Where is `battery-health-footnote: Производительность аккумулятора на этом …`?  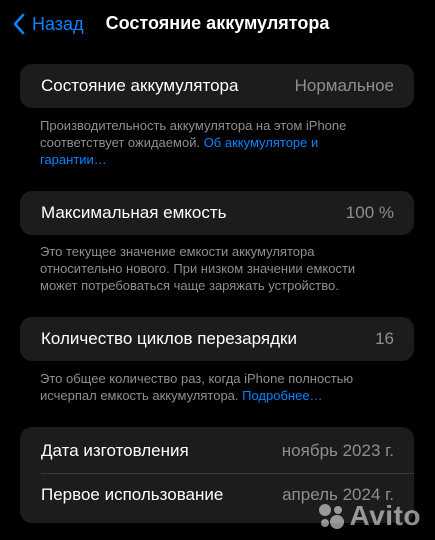 battery-health-footnote: Производительность аккумулятора на этом … is located at coordinates (212, 142).